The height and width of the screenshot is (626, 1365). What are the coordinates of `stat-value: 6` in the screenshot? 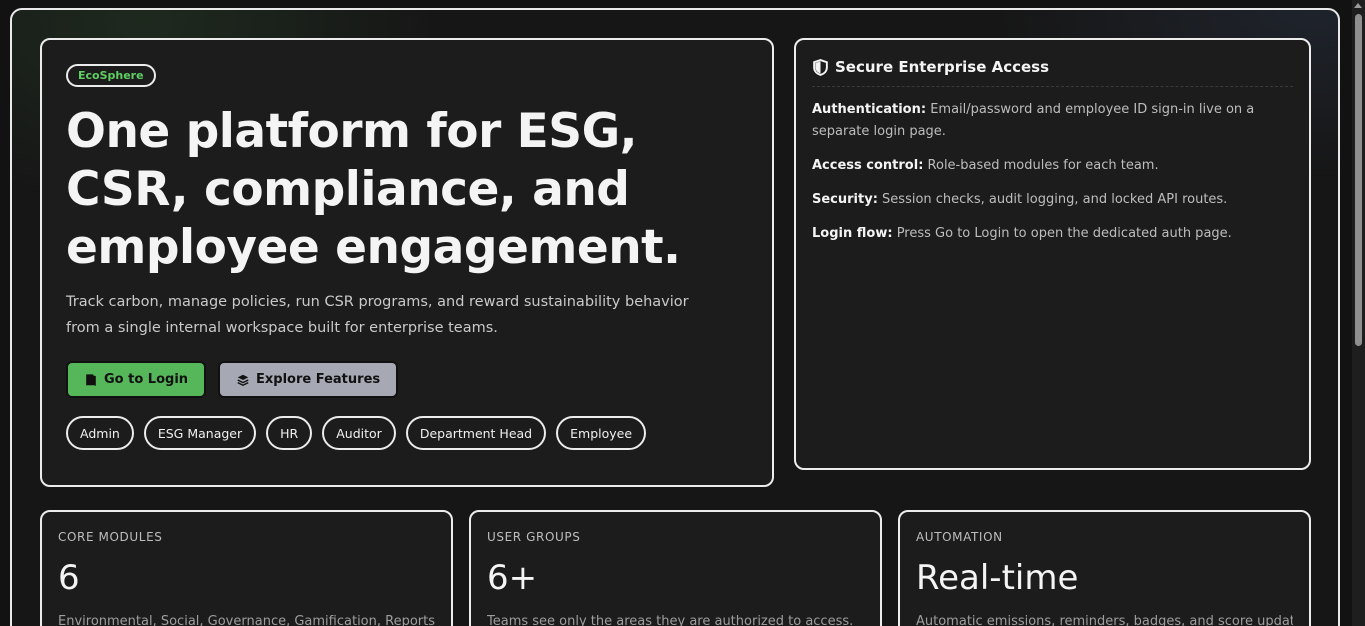 It's located at (69, 578).